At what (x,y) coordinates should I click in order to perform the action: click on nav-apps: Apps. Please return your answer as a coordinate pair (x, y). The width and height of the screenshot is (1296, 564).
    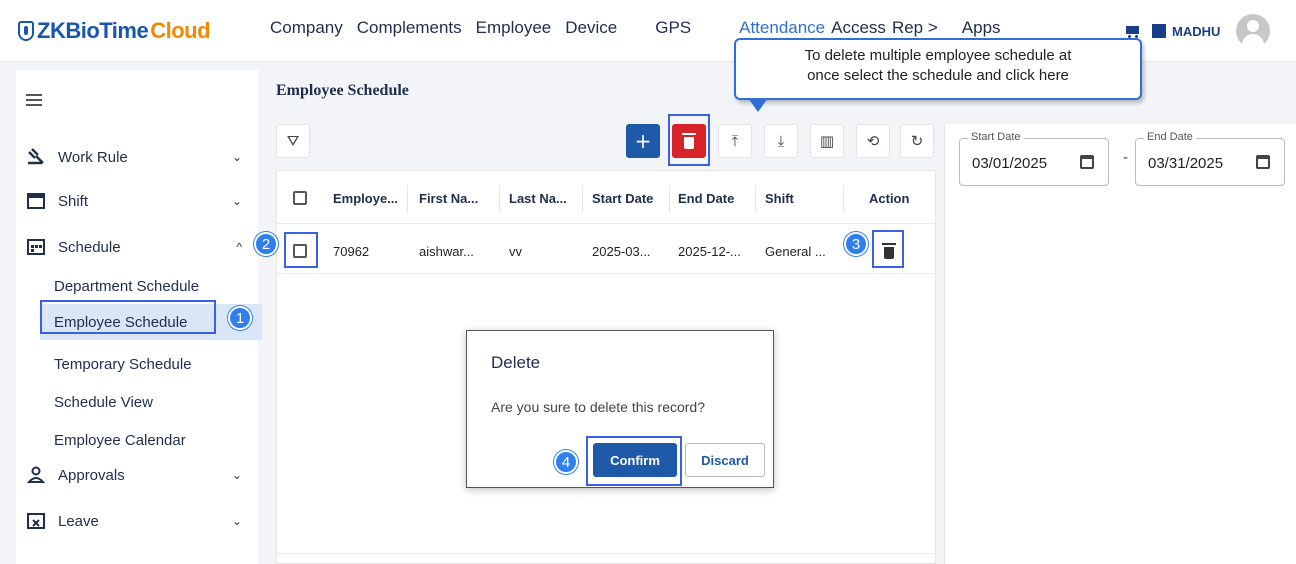
    Looking at the image, I should click on (981, 28).